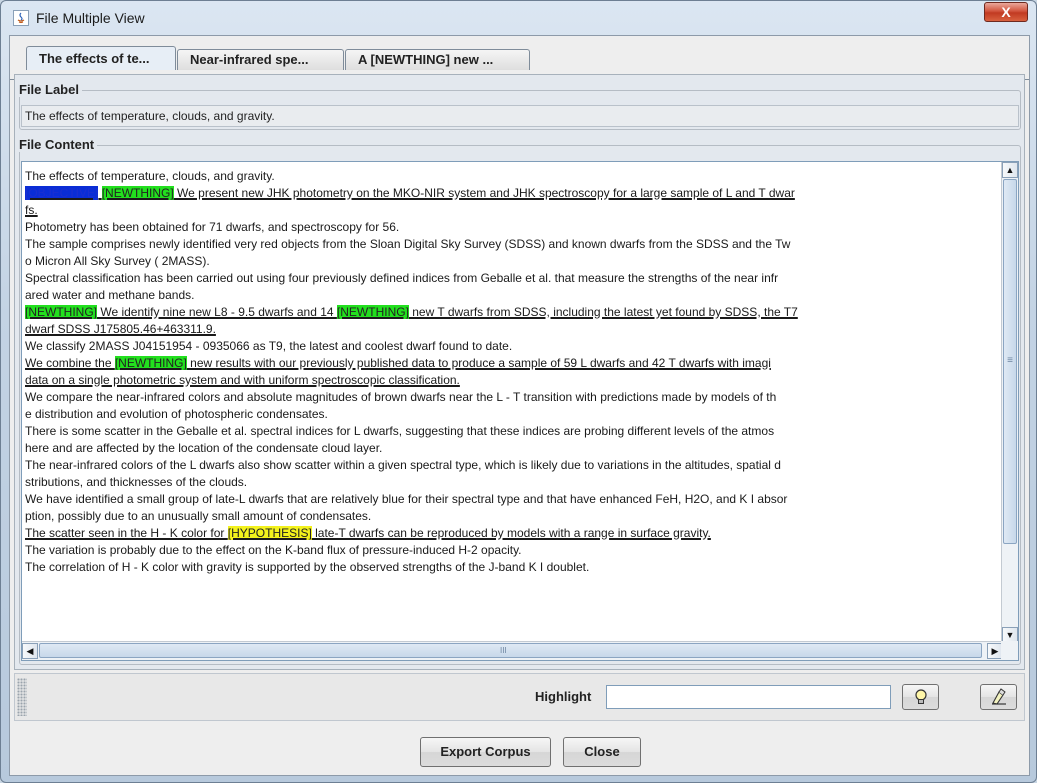 This screenshot has height=783, width=1037. What do you see at coordinates (514, 295) in the screenshot?
I see `content-line: ared water and methane bands.` at bounding box center [514, 295].